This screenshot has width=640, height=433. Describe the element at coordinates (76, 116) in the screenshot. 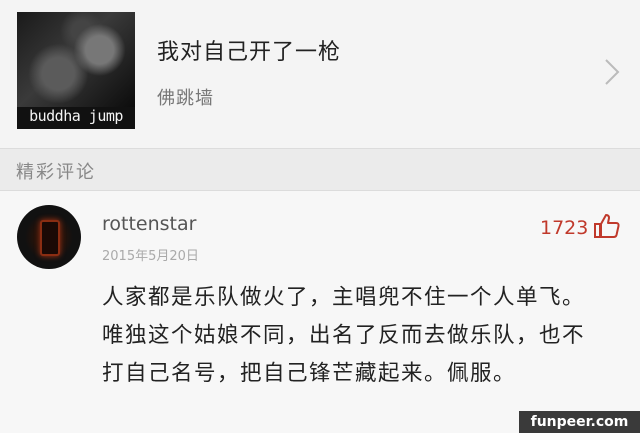

I see `album-cover-text: buddha jump` at that location.